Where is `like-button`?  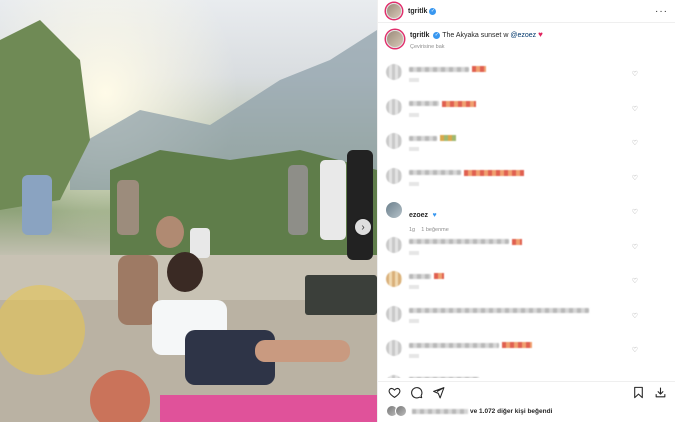 like-button is located at coordinates (394, 393).